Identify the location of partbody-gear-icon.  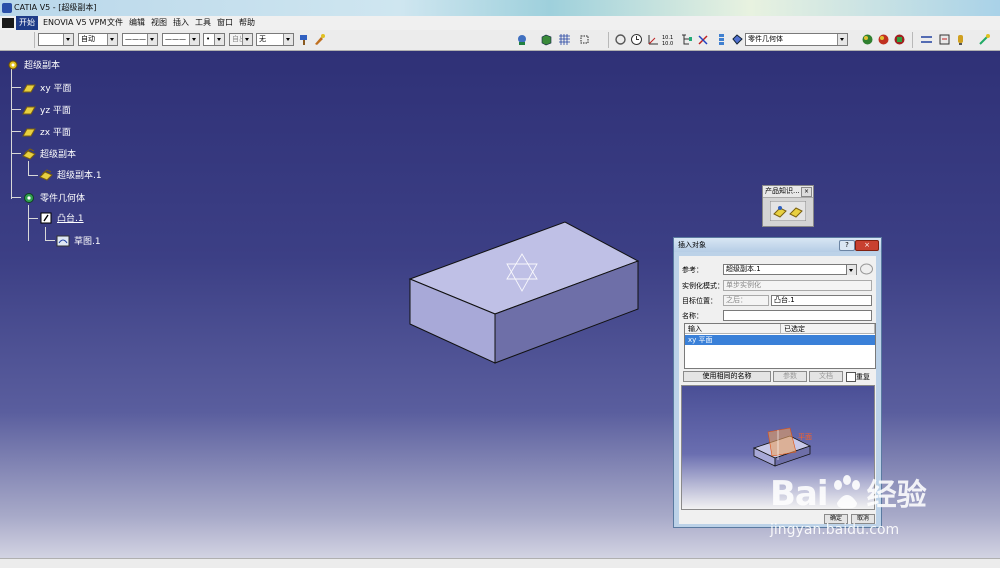
(29, 197).